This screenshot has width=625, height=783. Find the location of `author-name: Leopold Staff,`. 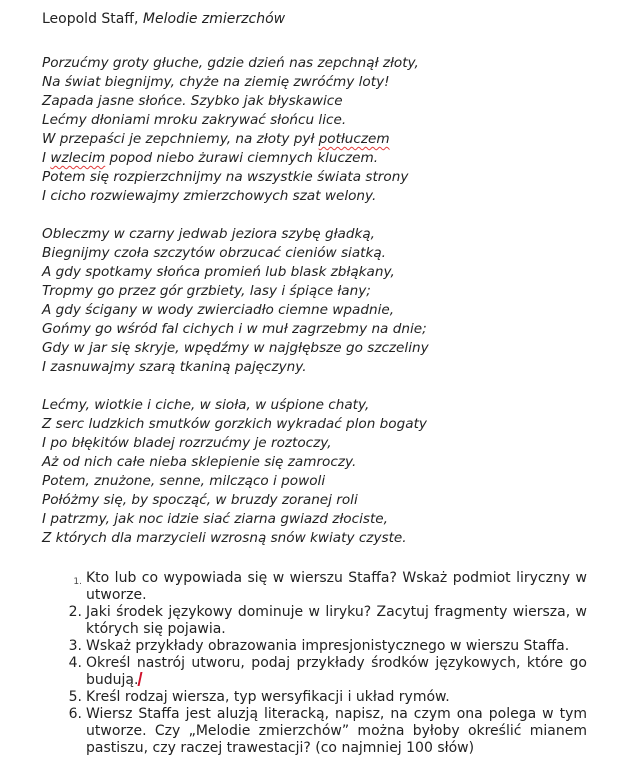

author-name: Leopold Staff, is located at coordinates (90, 19).